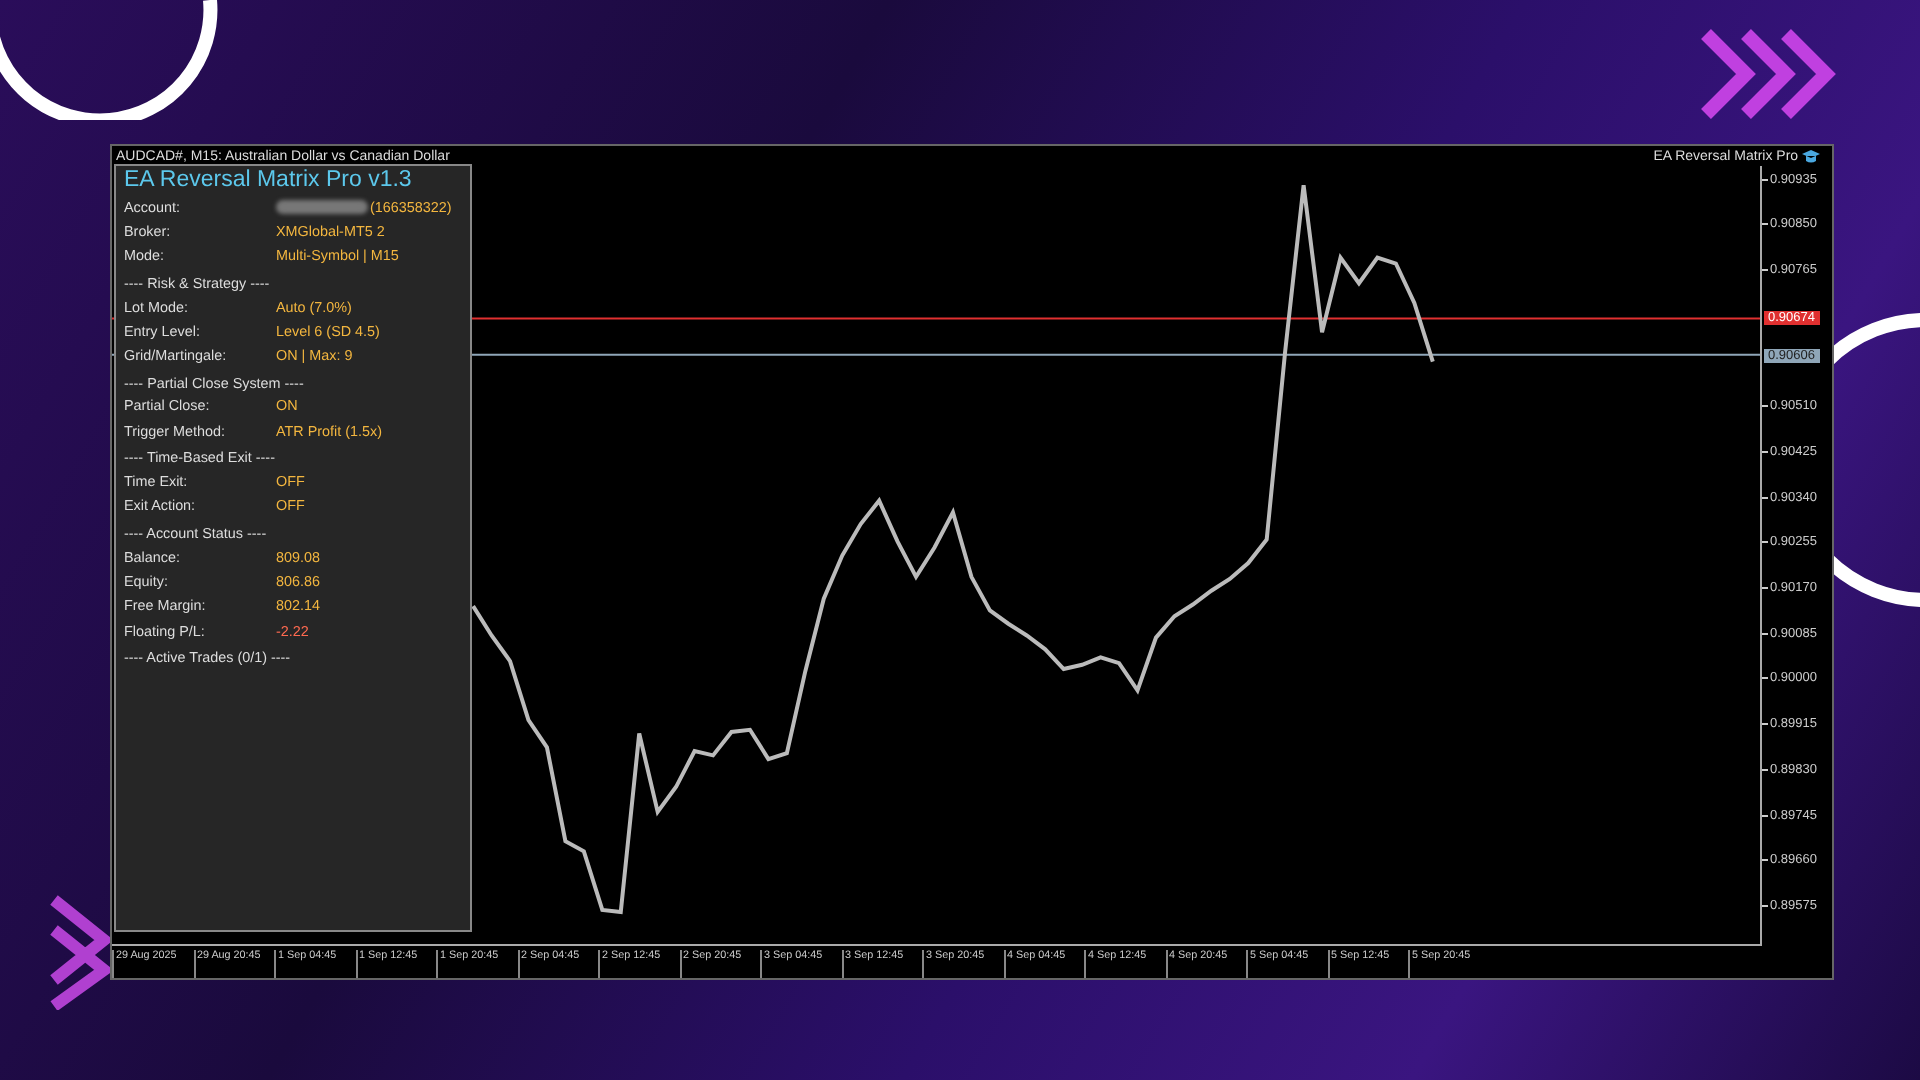 This screenshot has width=1920, height=1080. I want to click on graduation-cap-icon, so click(1811, 156).